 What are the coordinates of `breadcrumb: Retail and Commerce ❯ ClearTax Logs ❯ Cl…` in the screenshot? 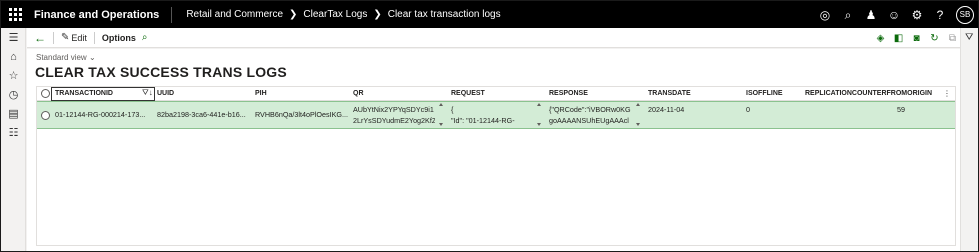 It's located at (343, 14).